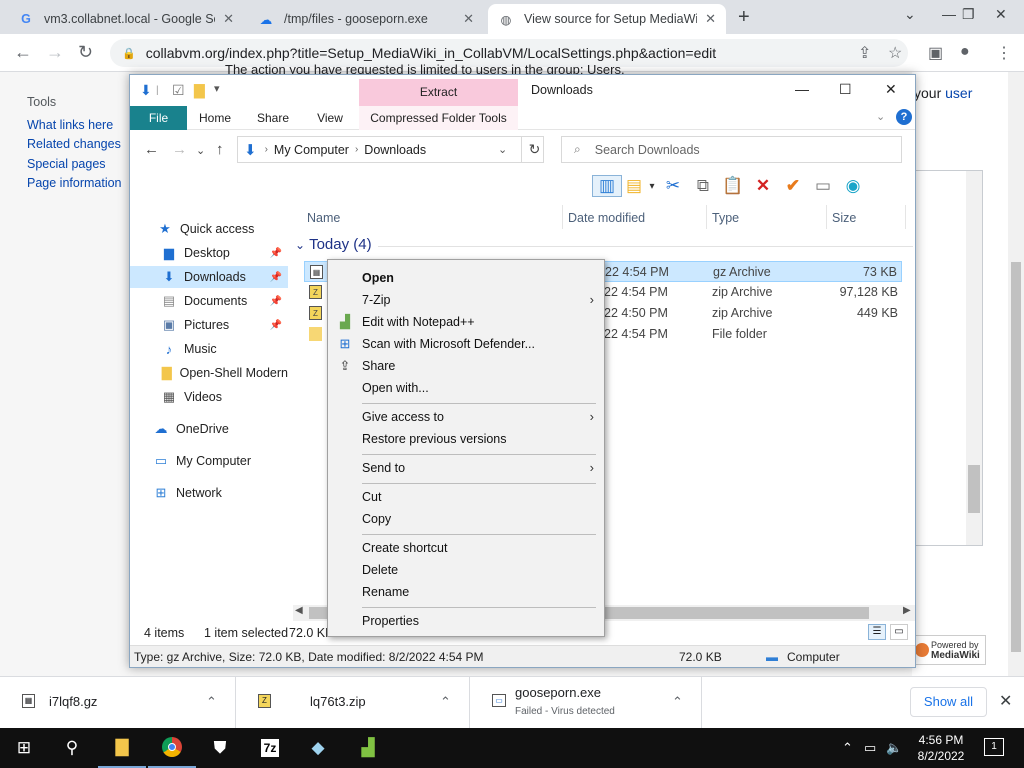  What do you see at coordinates (534, 149) in the screenshot?
I see `refresh-icon: ↻` at bounding box center [534, 149].